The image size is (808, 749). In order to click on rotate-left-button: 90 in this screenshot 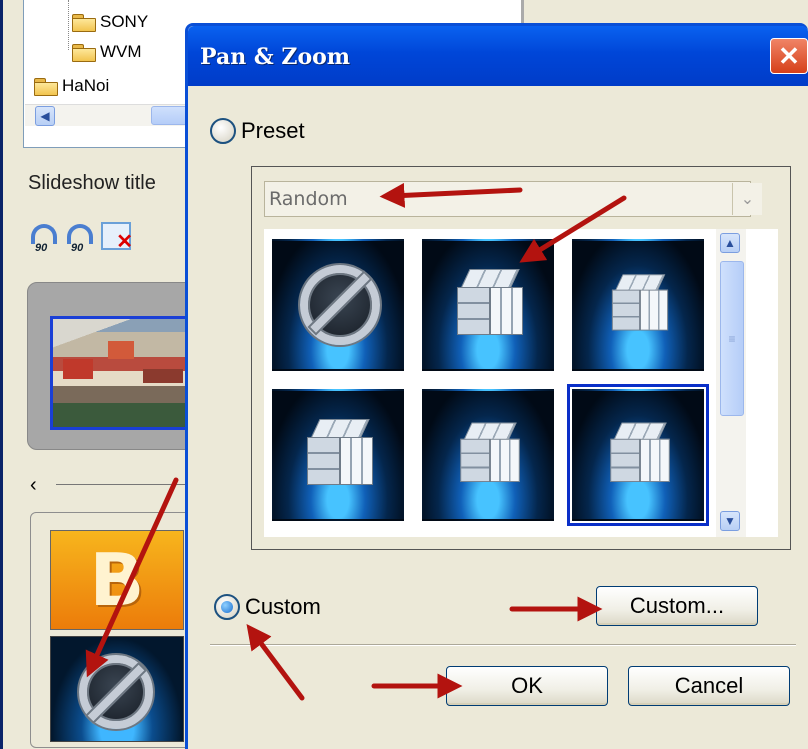, I will do `click(44, 239)`.